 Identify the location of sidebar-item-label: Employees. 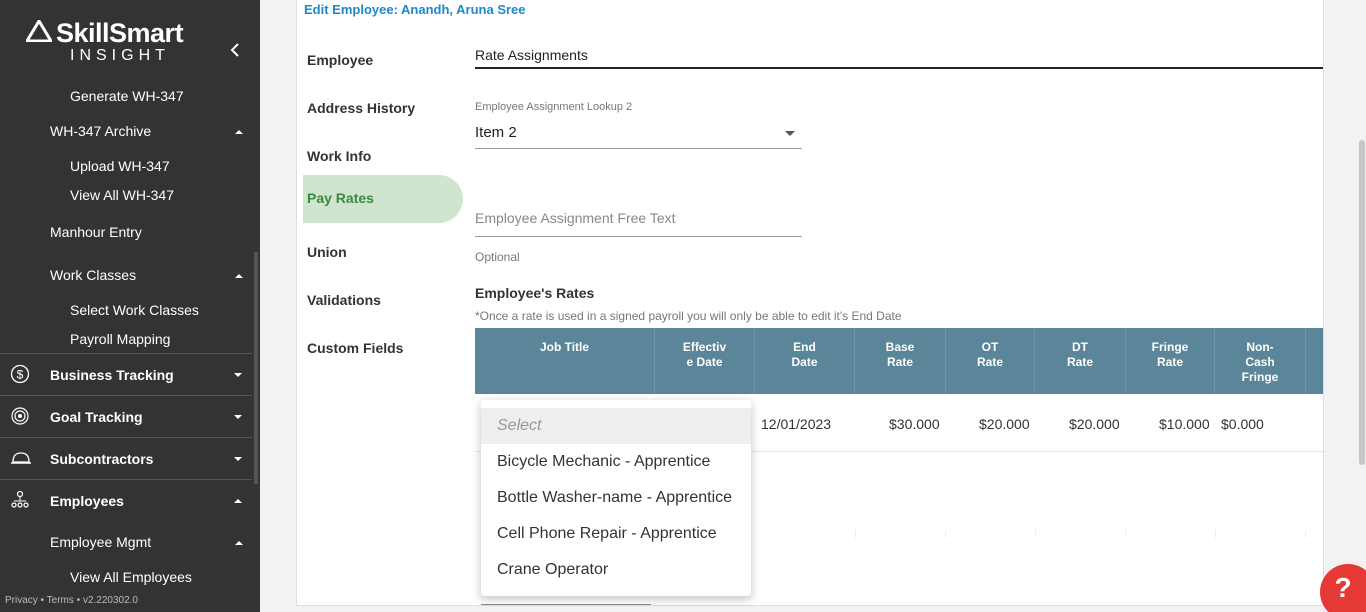
(87, 501).